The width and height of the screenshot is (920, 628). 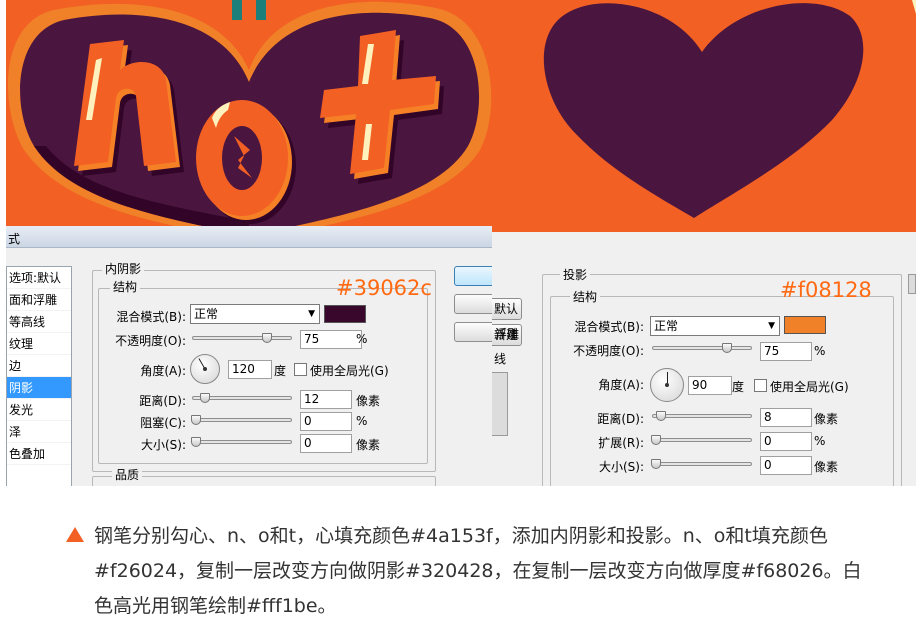 What do you see at coordinates (809, 387) in the screenshot?
I see `ds-global-light-label: 使用全局光(G)` at bounding box center [809, 387].